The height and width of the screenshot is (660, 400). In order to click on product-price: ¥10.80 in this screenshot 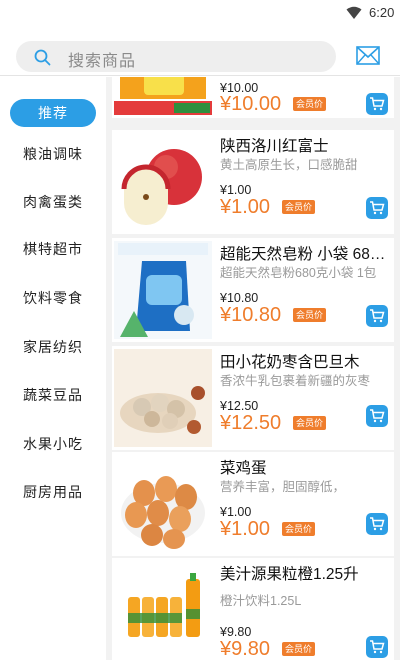, I will do `click(239, 298)`.